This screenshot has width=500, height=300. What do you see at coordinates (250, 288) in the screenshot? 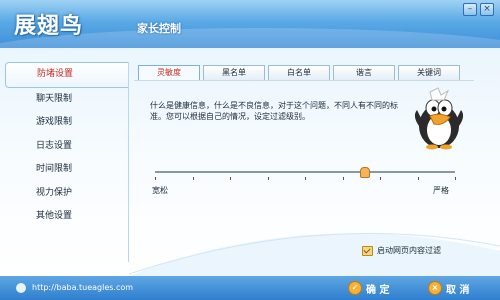
I see `footer-bar: http://baba.tueagles.com ✓ 确 定 × 取 消` at bounding box center [250, 288].